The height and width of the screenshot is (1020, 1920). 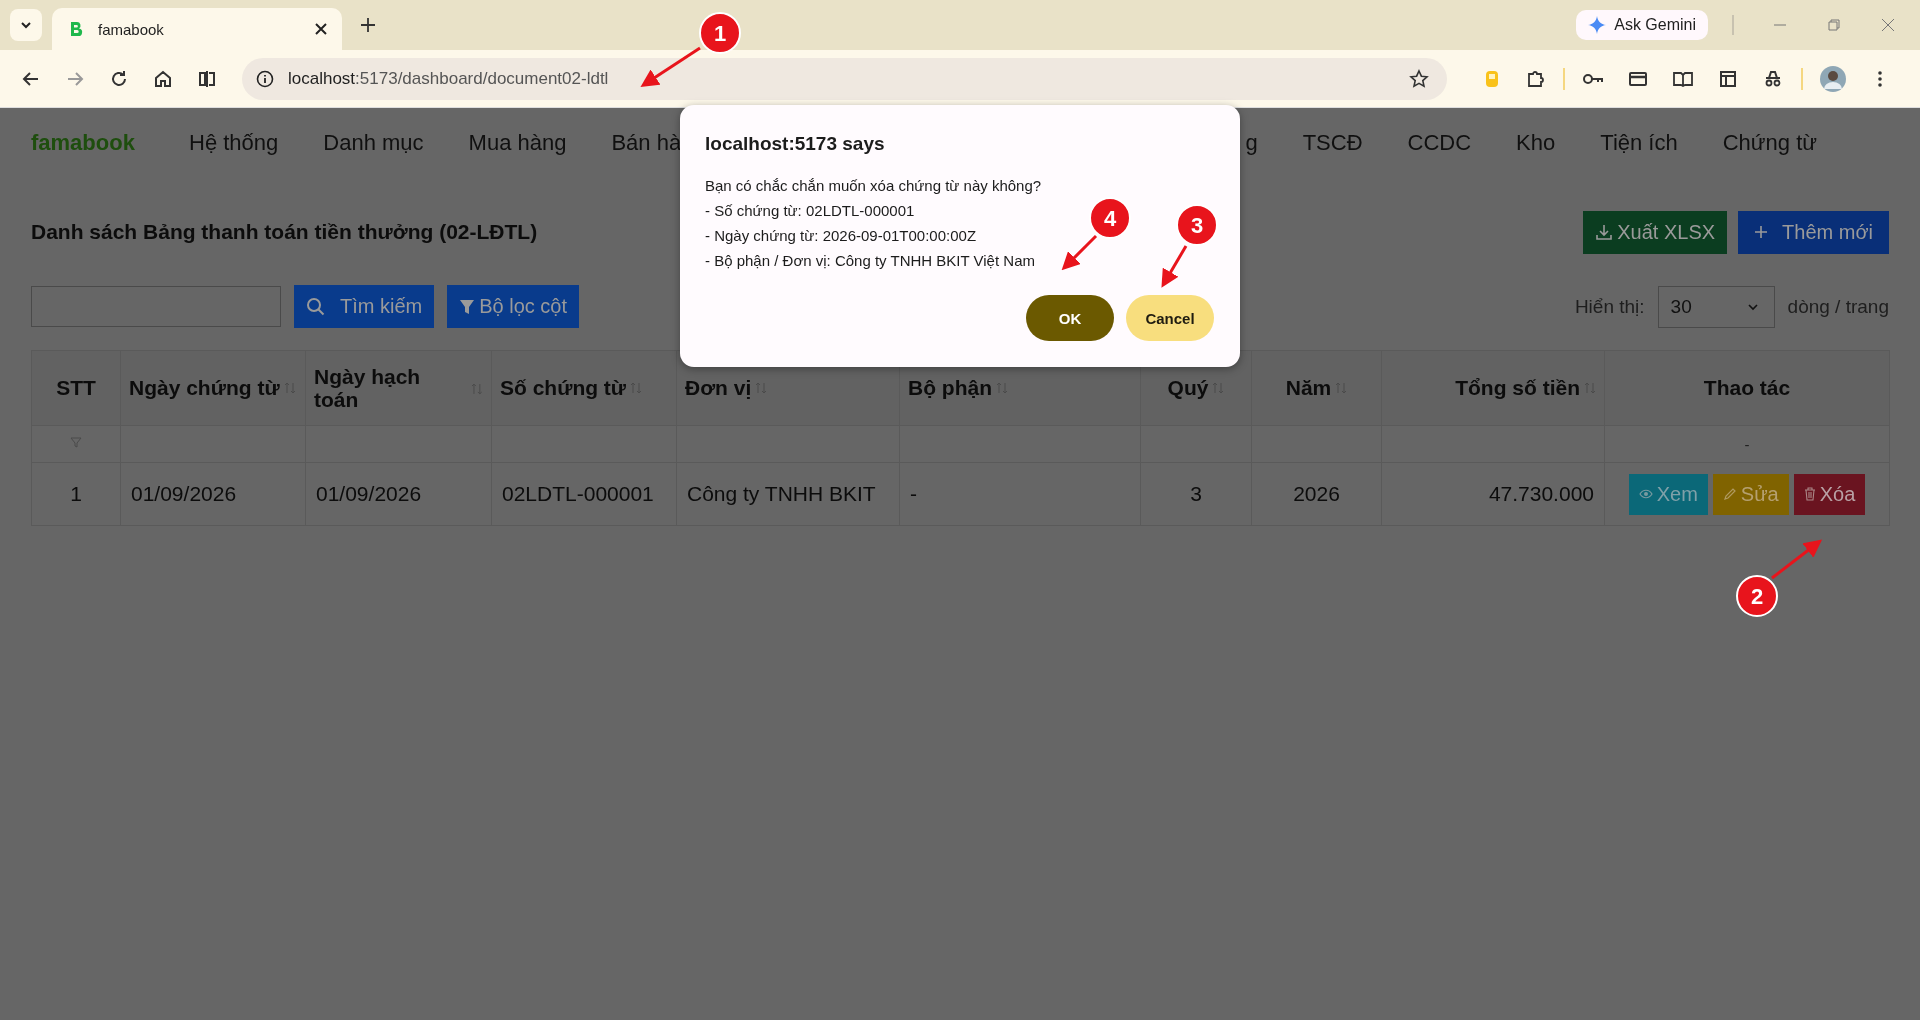 I want to click on edit-button: Sửa, so click(x=1750, y=494).